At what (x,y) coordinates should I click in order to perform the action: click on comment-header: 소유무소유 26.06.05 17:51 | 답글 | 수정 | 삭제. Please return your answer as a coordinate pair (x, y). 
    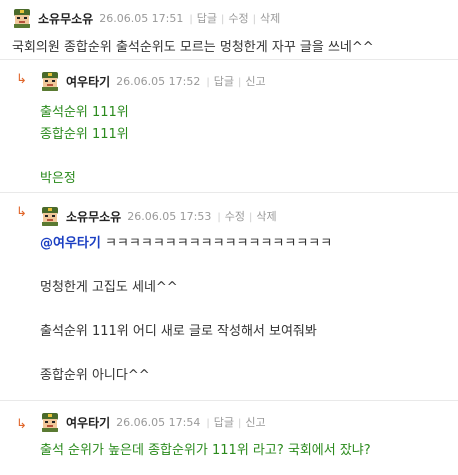
    Looking at the image, I should click on (235, 18).